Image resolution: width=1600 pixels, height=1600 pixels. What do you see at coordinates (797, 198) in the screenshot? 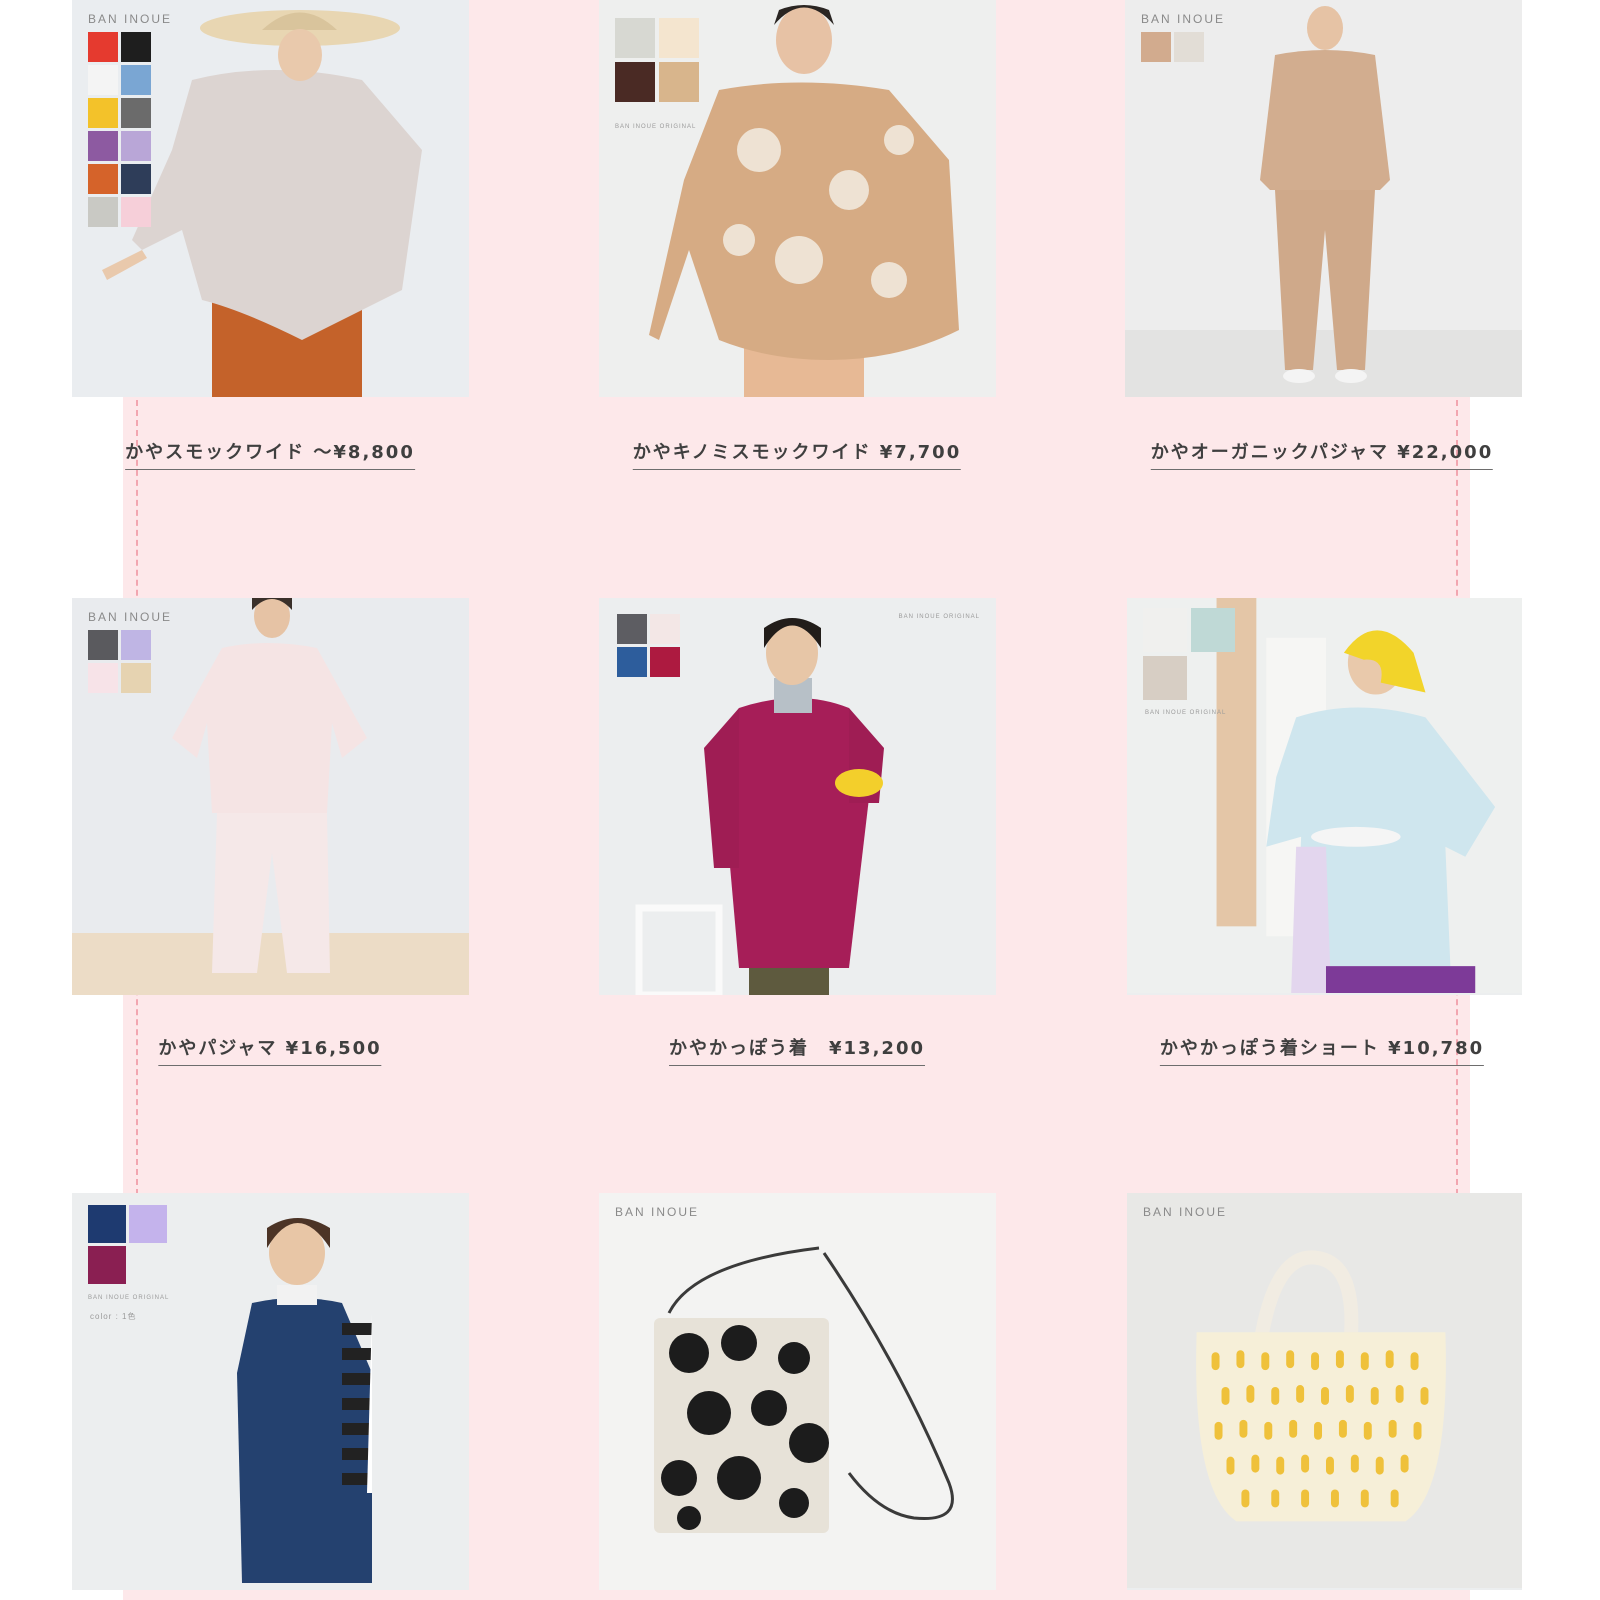
I see `product-image-1: BAN INOUE ORIGINAL` at bounding box center [797, 198].